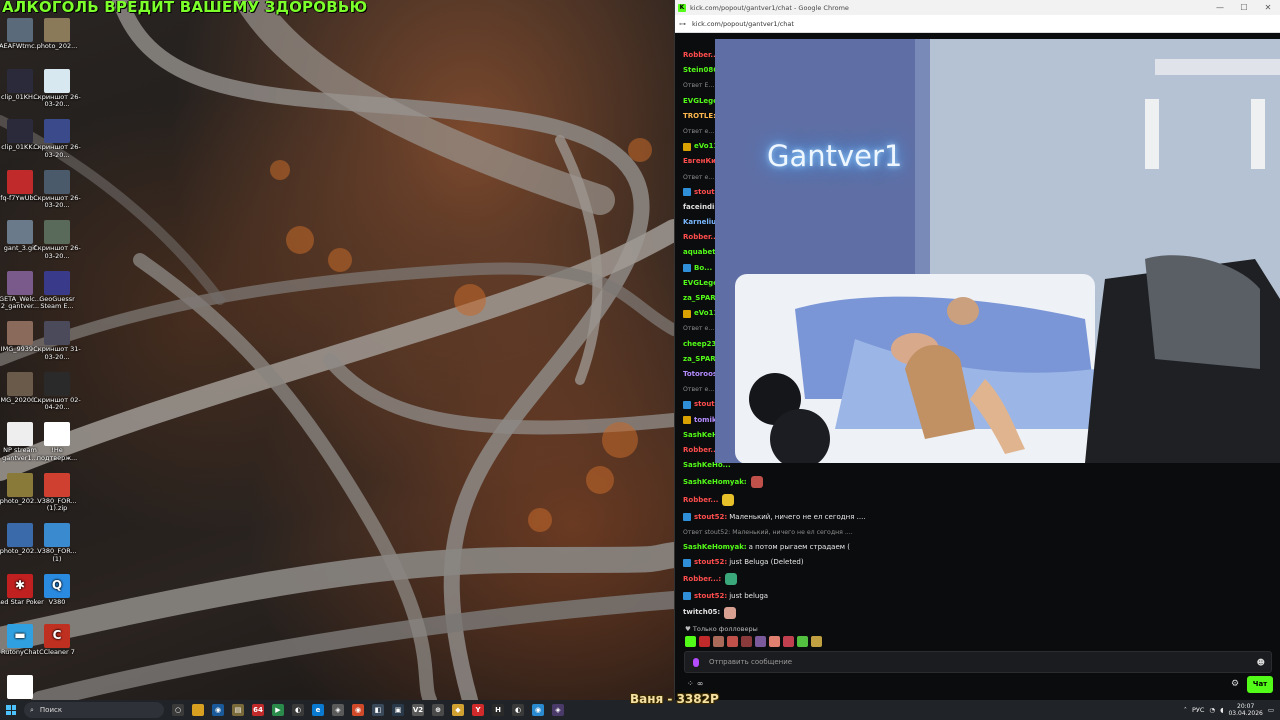 This screenshot has width=1280, height=720. I want to click on taskbar-app-button: e, so click(318, 710).